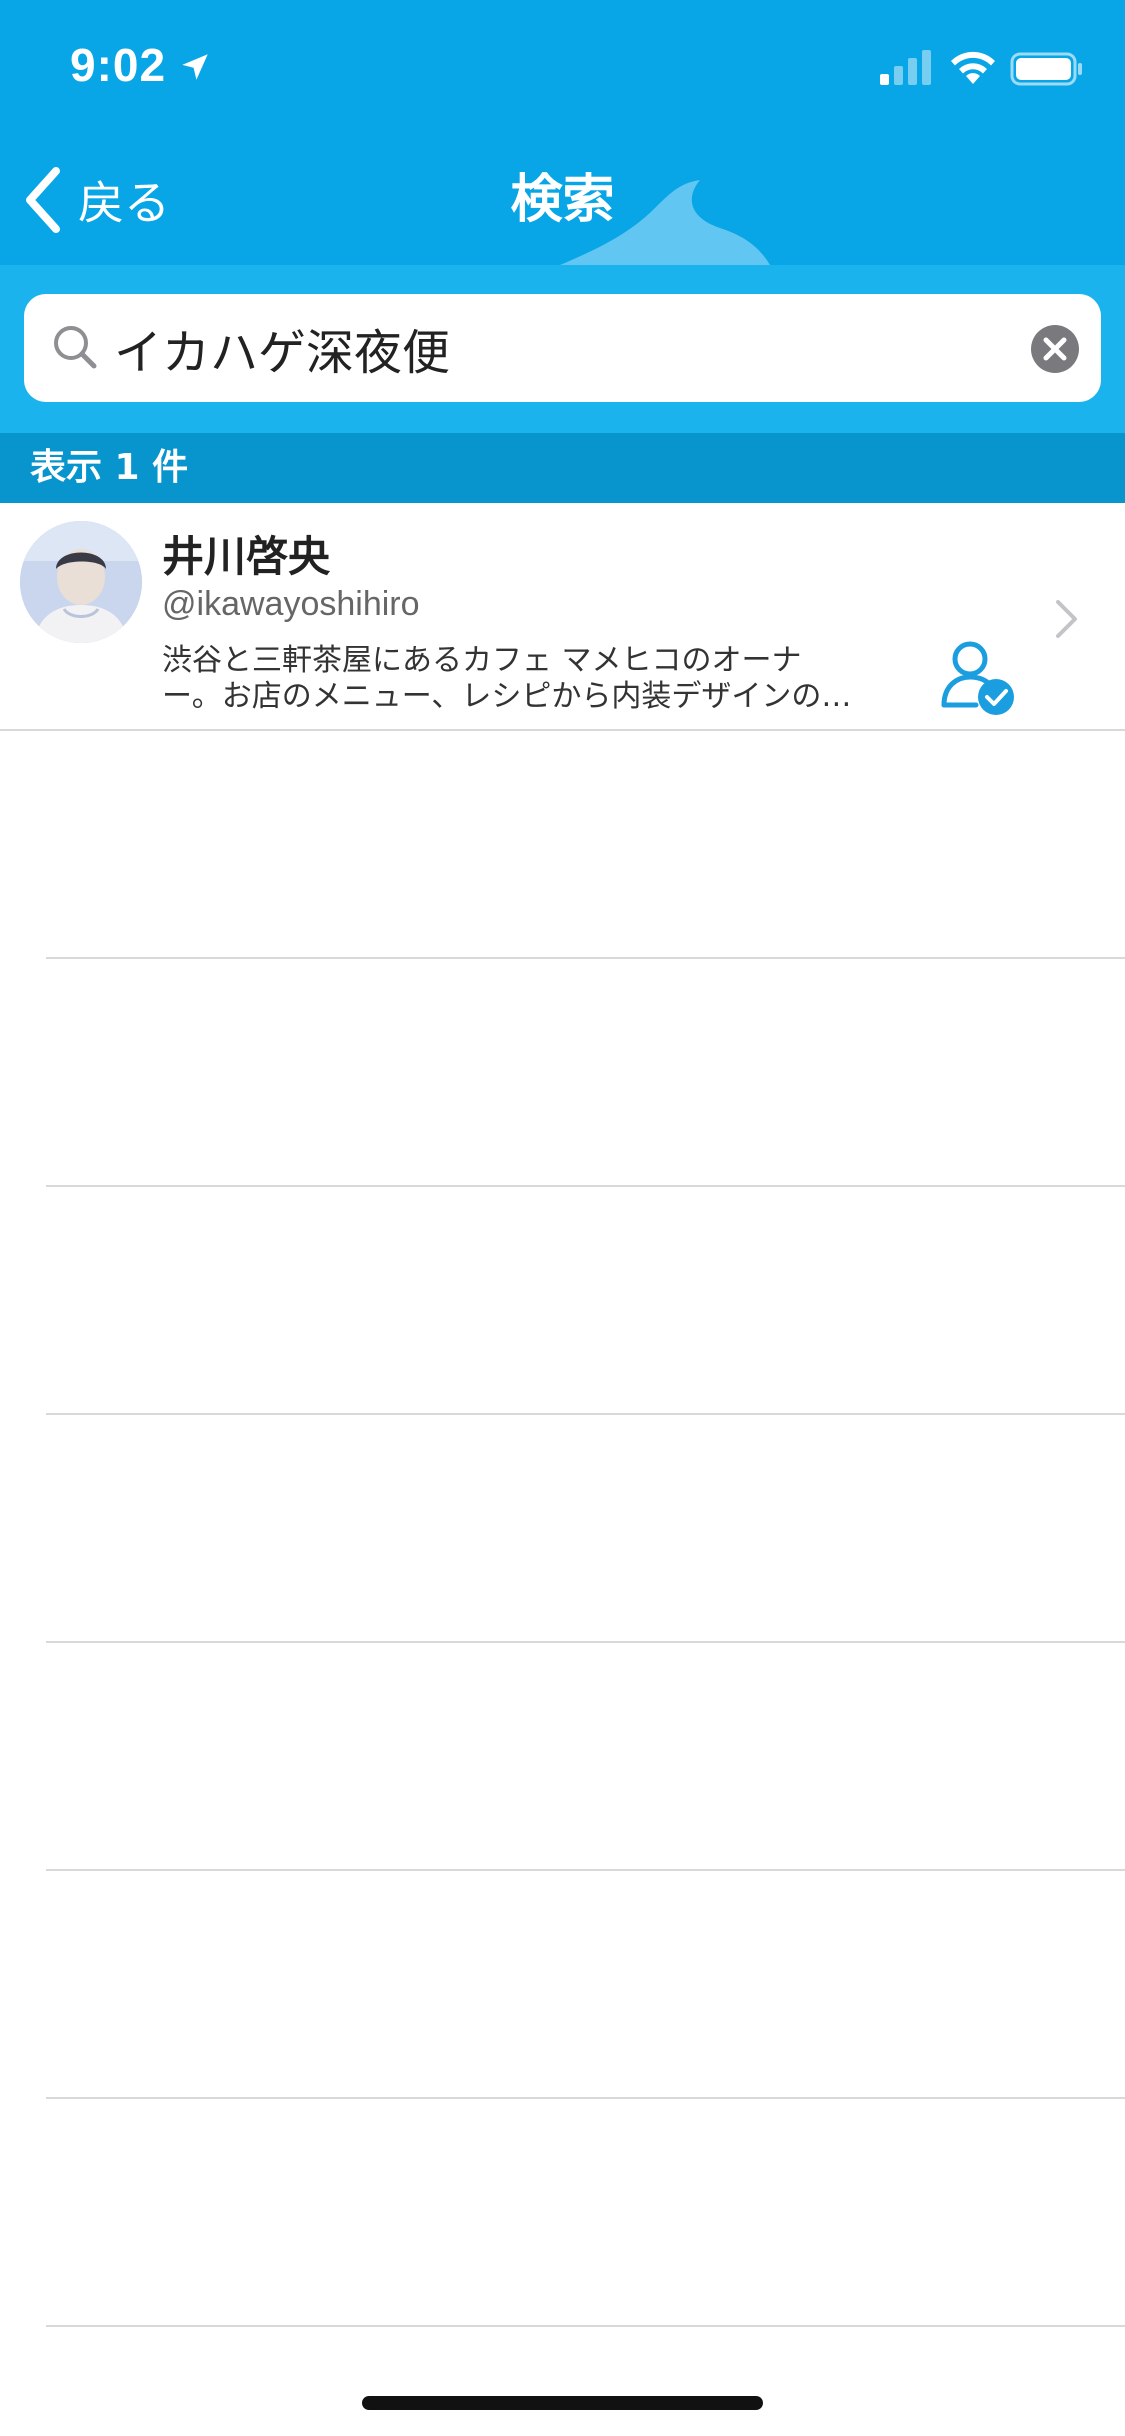 Image resolution: width=1125 pixels, height=2436 pixels. Describe the element at coordinates (562, 468) in the screenshot. I see `result-count-bar: 表示 1 件` at that location.